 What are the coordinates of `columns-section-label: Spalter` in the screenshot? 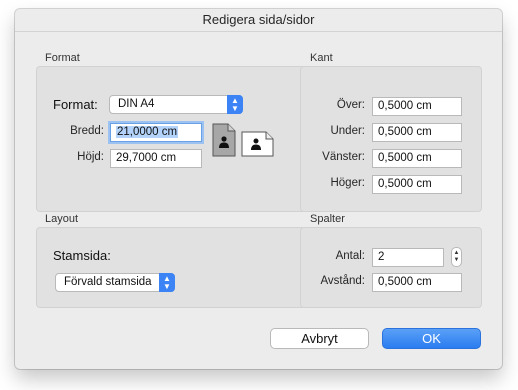 It's located at (327, 219).